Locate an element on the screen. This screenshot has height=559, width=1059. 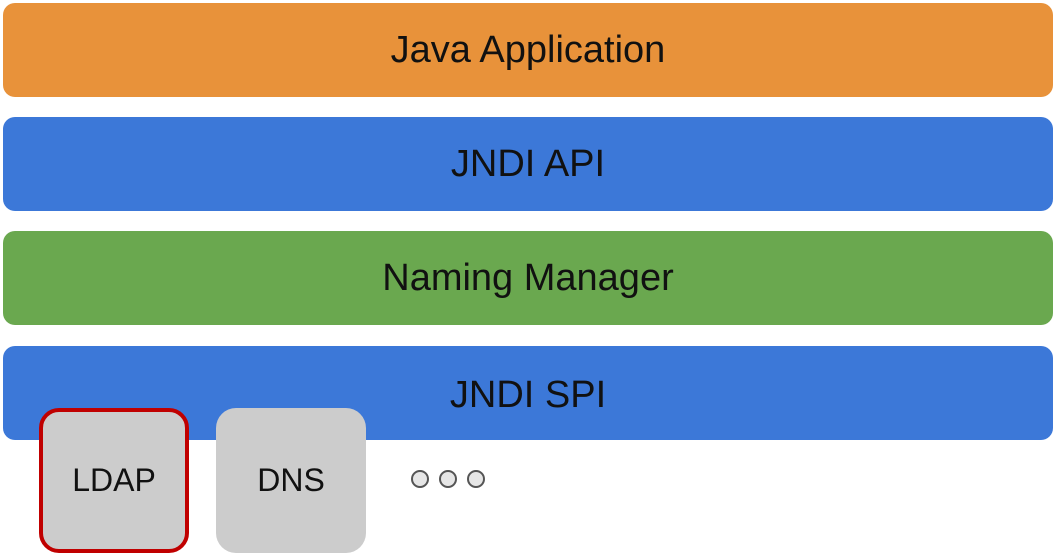
provider-dns: DNS is located at coordinates (291, 480).